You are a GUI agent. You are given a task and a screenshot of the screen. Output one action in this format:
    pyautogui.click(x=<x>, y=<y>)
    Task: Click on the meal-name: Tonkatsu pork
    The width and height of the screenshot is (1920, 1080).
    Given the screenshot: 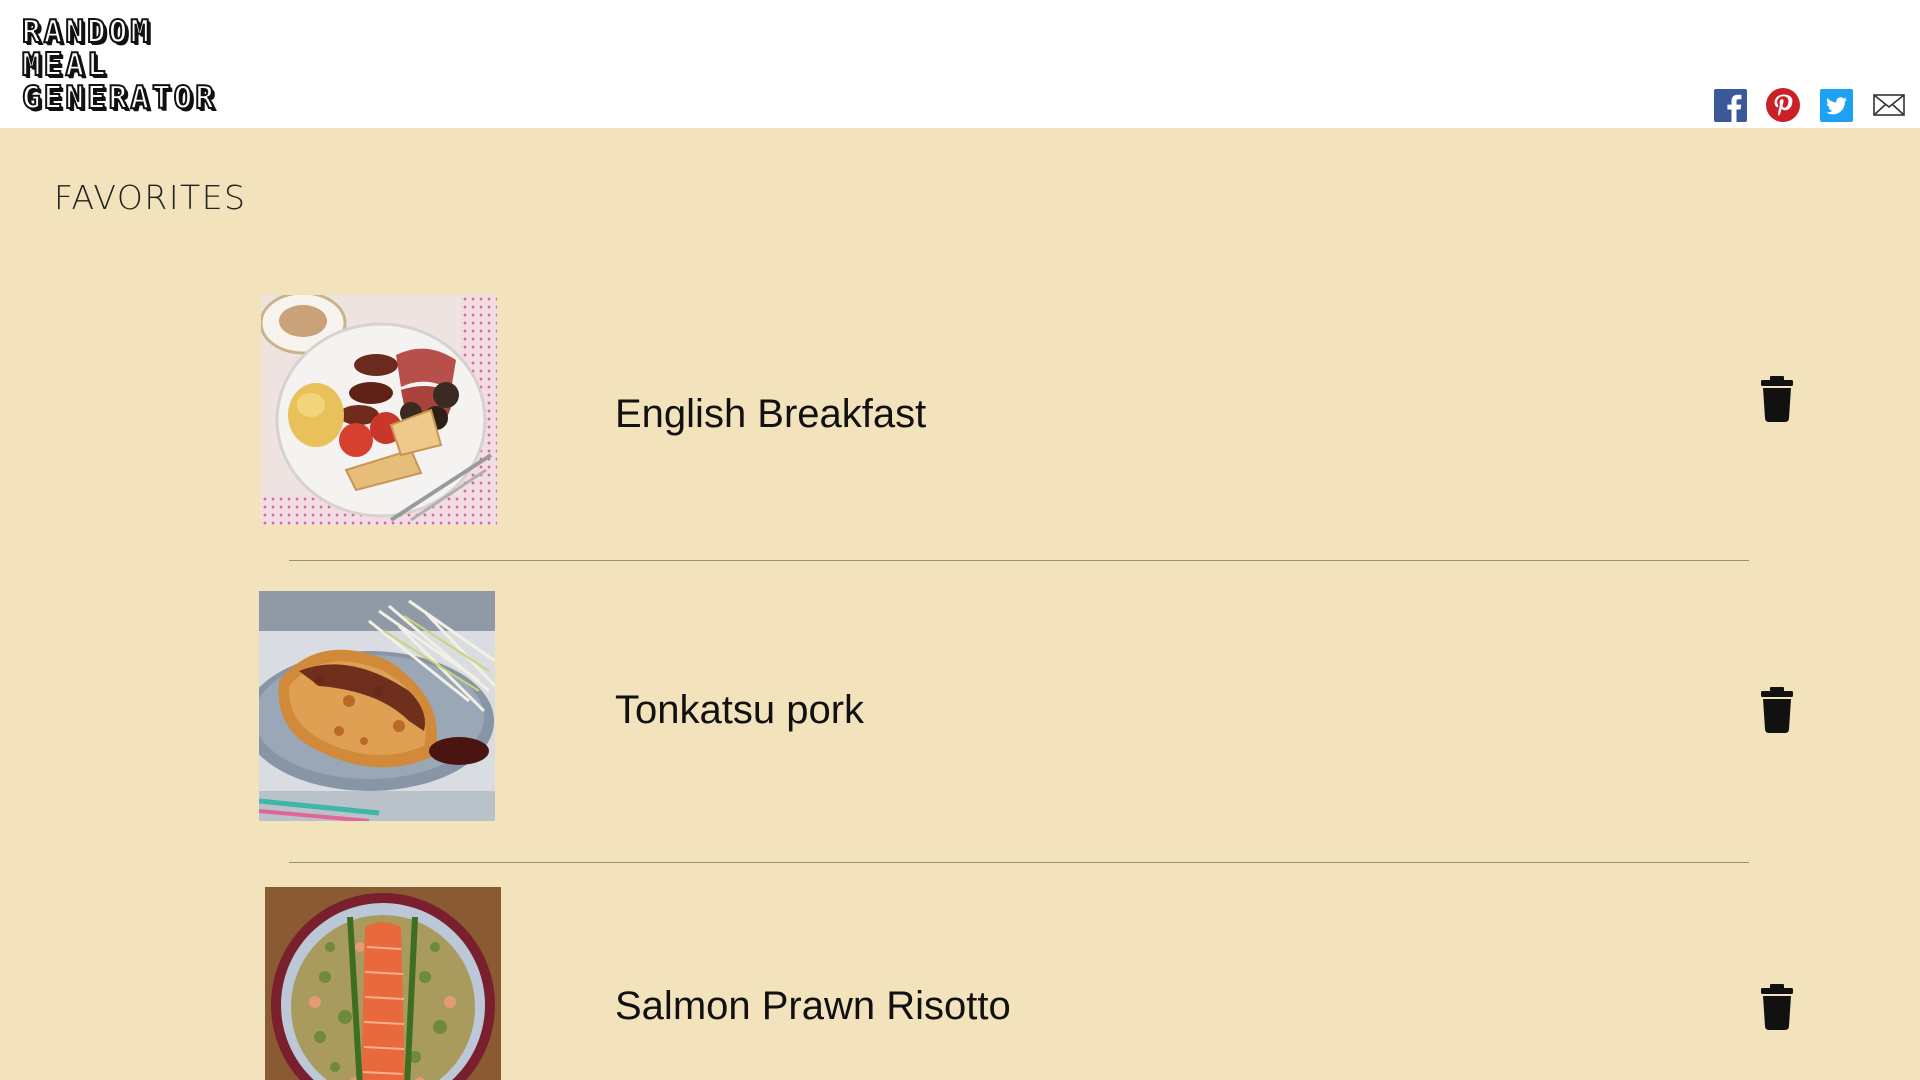 What is the action you would take?
    pyautogui.click(x=739, y=710)
    